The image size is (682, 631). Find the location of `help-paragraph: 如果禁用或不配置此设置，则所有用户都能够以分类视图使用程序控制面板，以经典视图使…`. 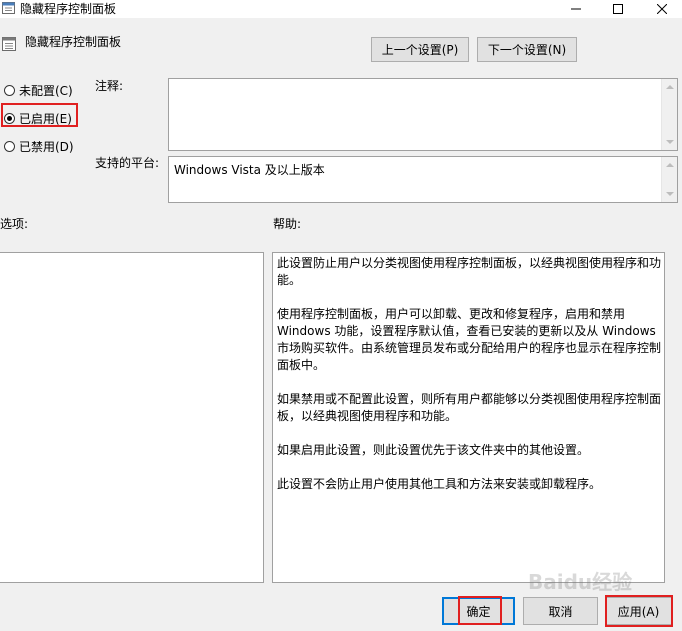

help-paragraph: 如果禁用或不配置此设置，则所有用户都能够以分类视图使用程序控制面板，以经典视图使… is located at coordinates (469, 407).